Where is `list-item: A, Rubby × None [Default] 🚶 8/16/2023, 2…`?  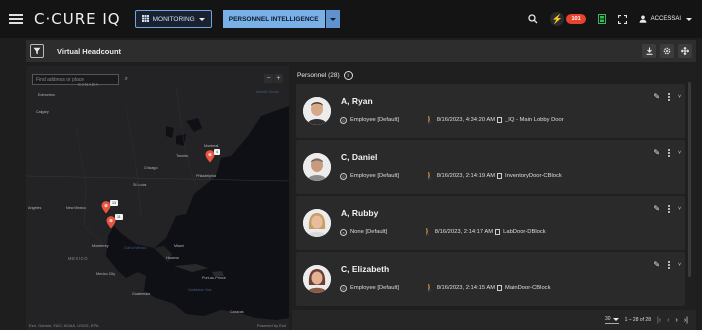 list-item: A, Rubby × None [Default] 🚶 8/16/2023, 2… is located at coordinates (490, 223).